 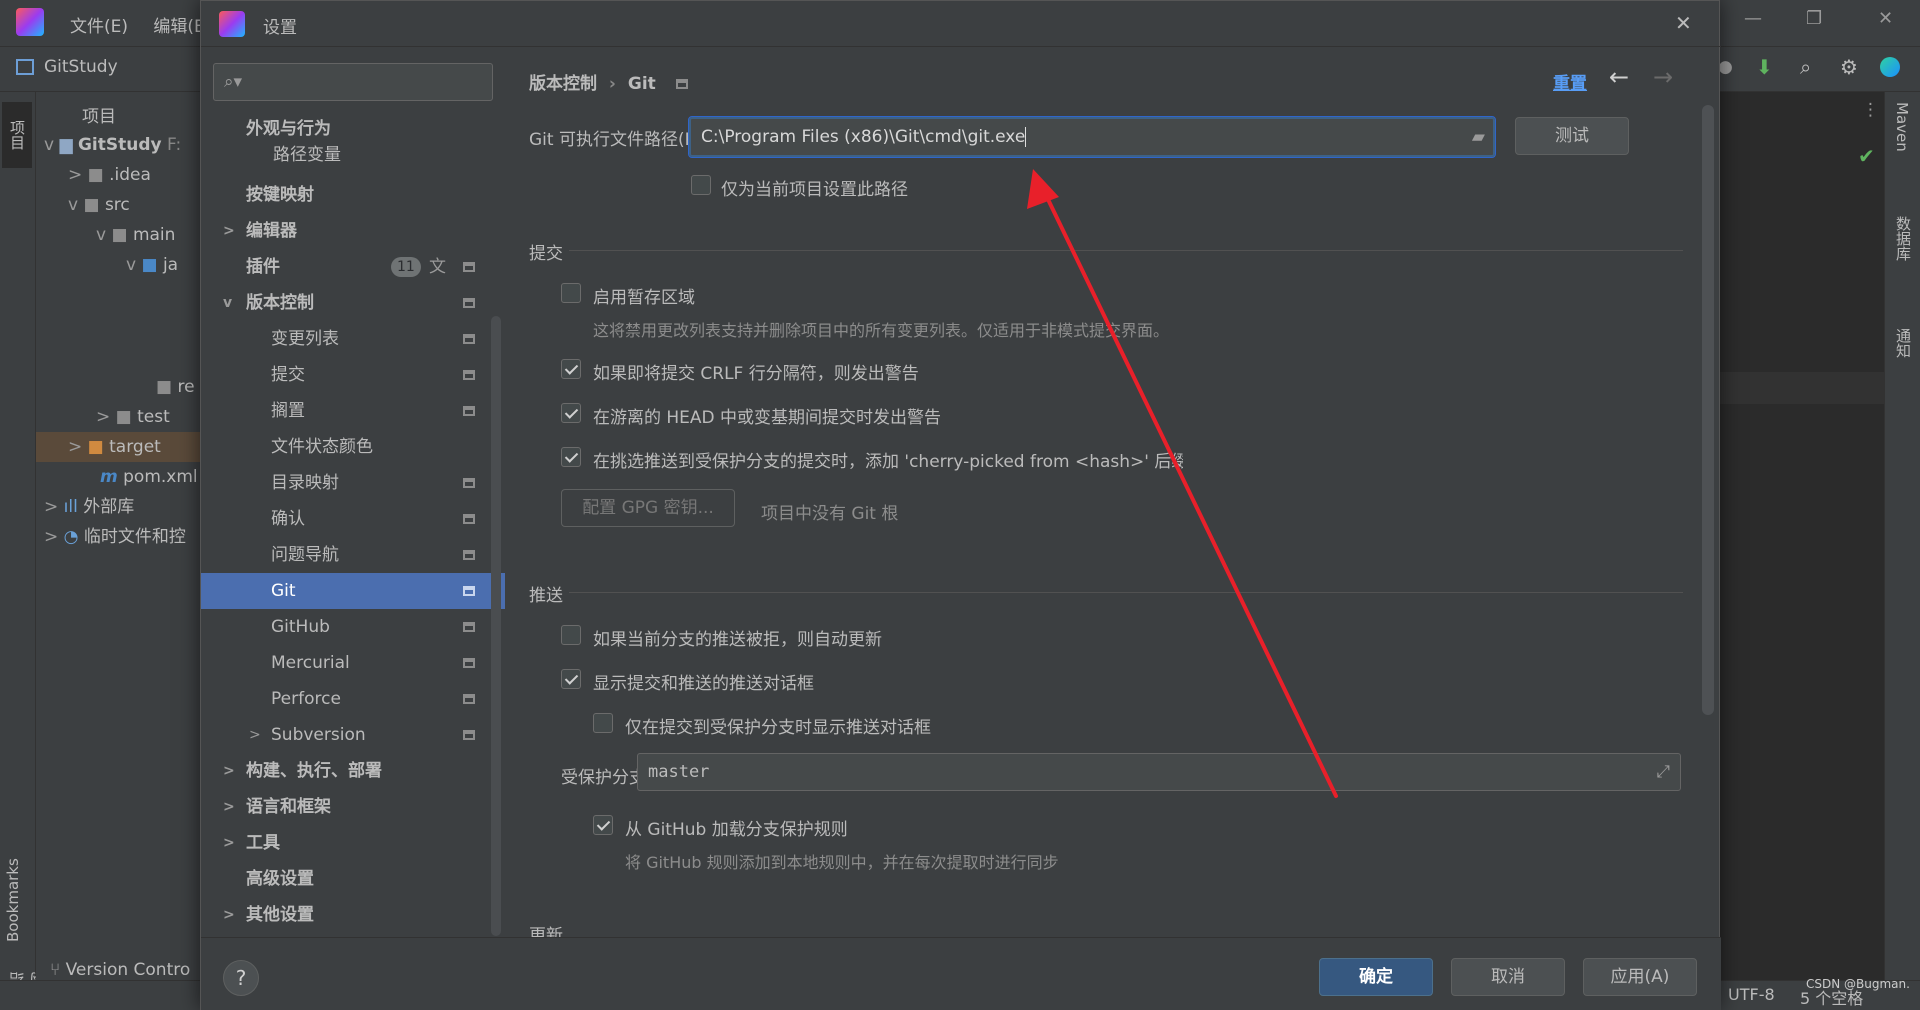 What do you see at coordinates (571, 635) in the screenshot?
I see `auto-update-checkbox` at bounding box center [571, 635].